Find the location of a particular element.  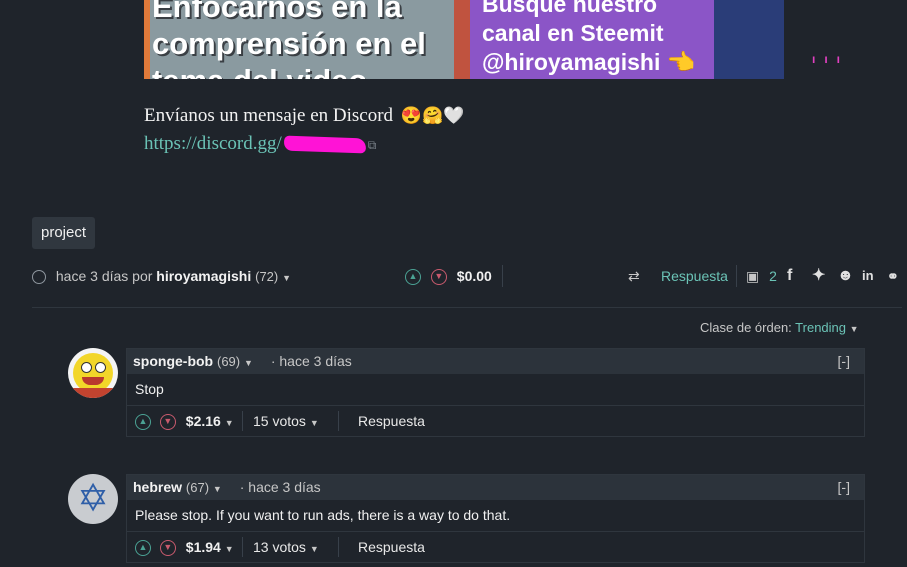

thumbnail-divider is located at coordinates (462, 39).